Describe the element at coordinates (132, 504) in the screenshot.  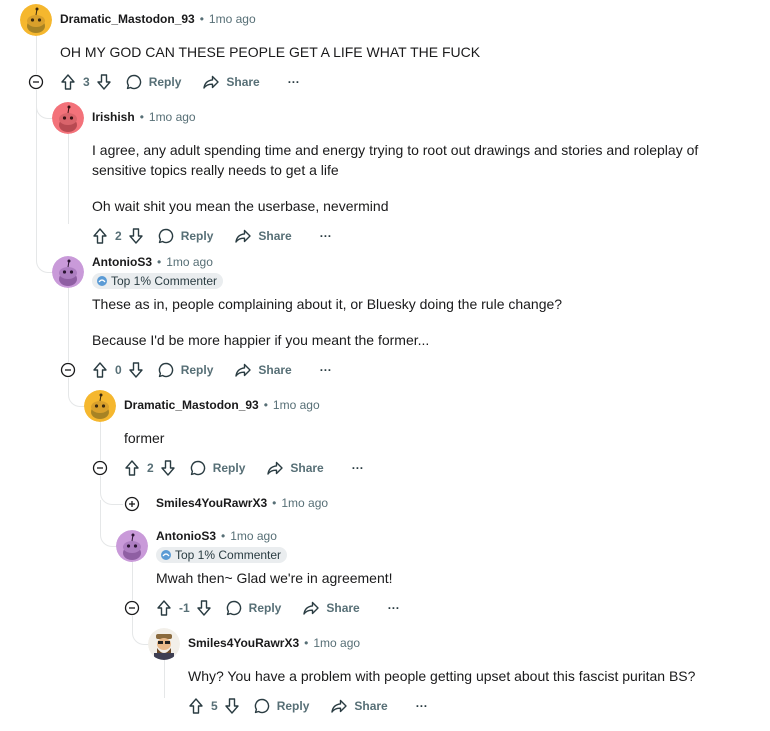
I see `expand-thread-icon` at that location.